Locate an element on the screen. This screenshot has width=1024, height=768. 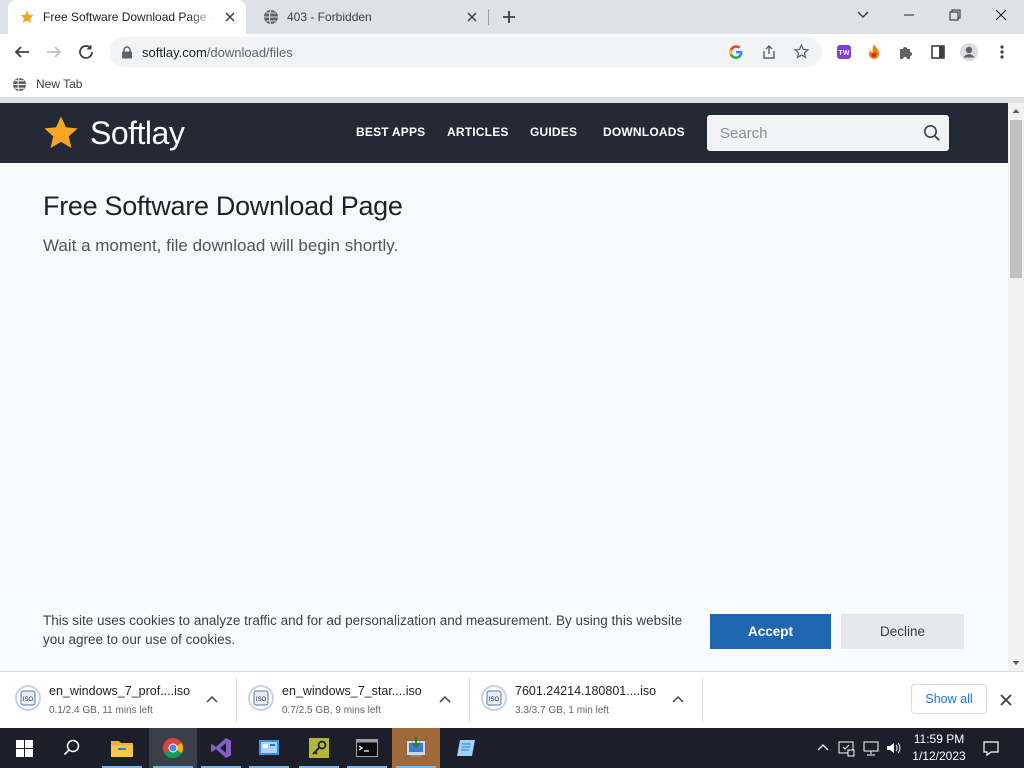
extension-fire-icon is located at coordinates (874, 52).